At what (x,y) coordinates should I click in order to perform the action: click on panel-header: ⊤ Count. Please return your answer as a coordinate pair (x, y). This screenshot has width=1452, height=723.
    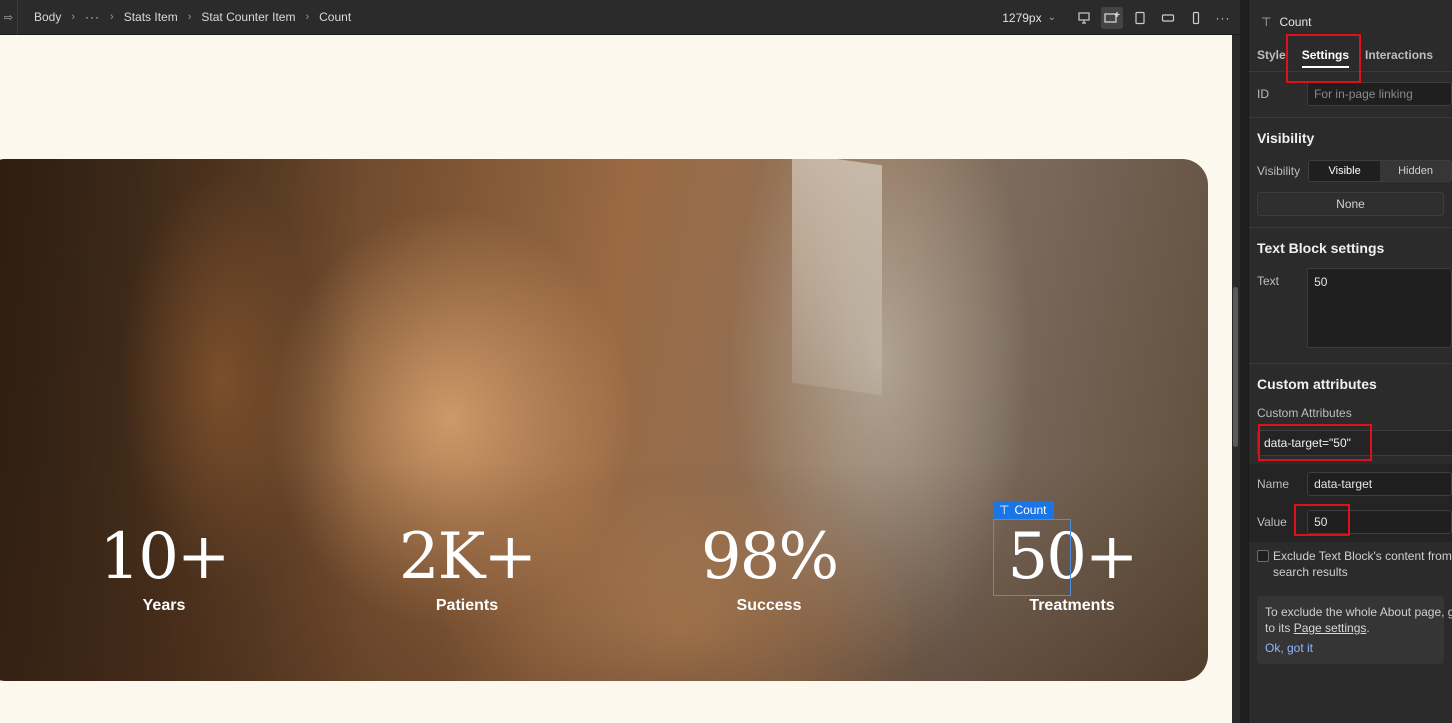
    Looking at the image, I should click on (1350, 19).